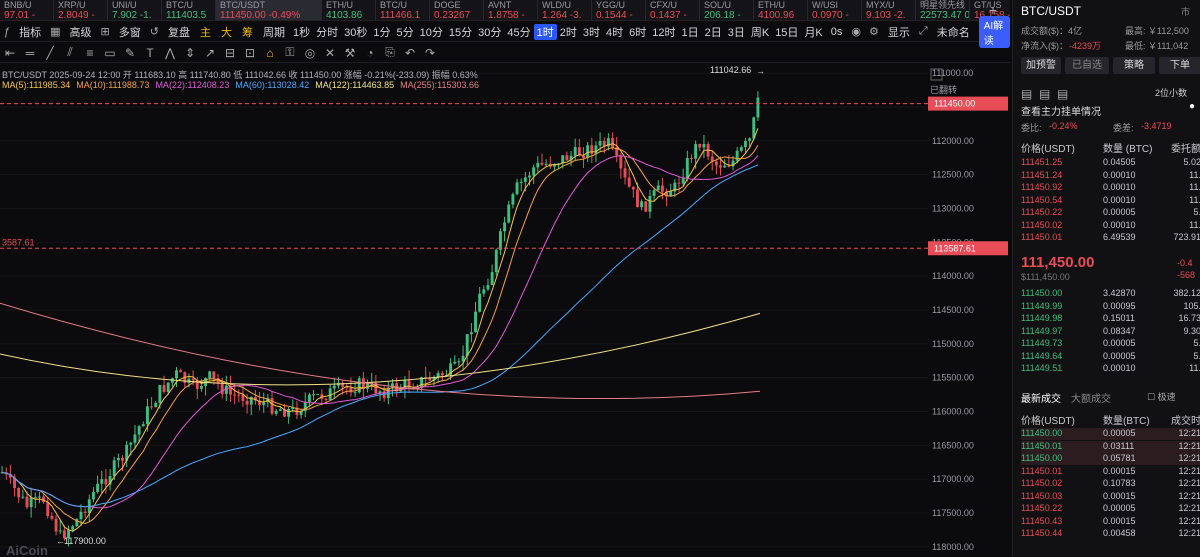  What do you see at coordinates (403, 10) in the screenshot?
I see `ticker-item: BTC/U 111466.1` at bounding box center [403, 10].